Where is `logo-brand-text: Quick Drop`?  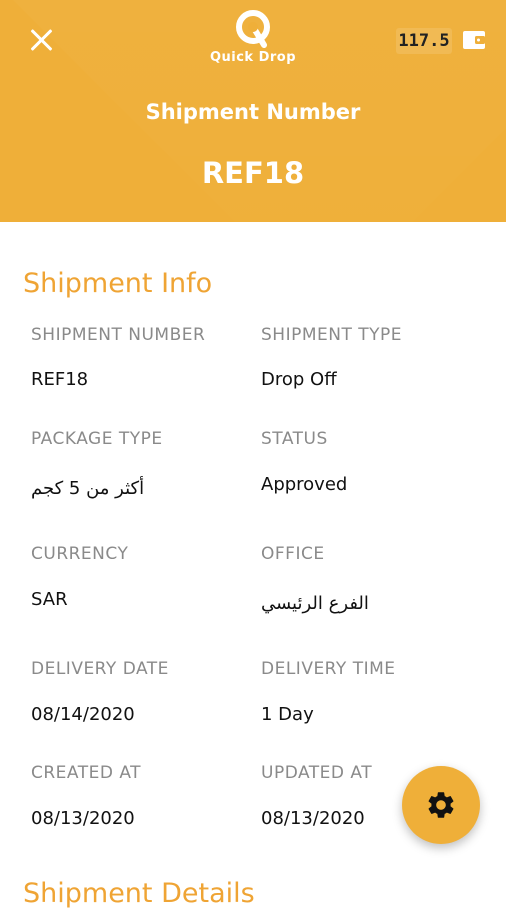
logo-brand-text: Quick Drop is located at coordinates (253, 57).